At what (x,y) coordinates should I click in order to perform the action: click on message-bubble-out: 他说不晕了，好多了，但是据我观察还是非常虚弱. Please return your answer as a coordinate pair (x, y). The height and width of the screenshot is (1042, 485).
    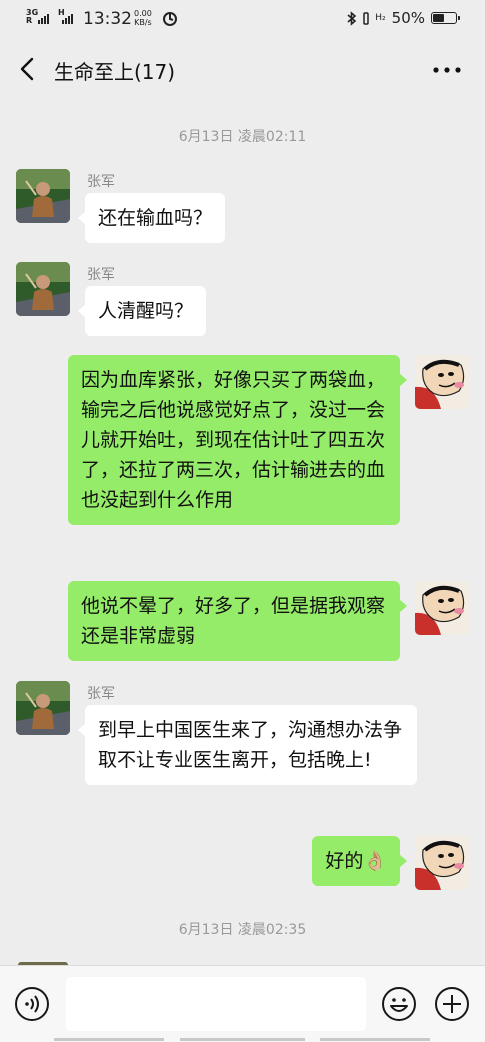
    Looking at the image, I should click on (237, 621).